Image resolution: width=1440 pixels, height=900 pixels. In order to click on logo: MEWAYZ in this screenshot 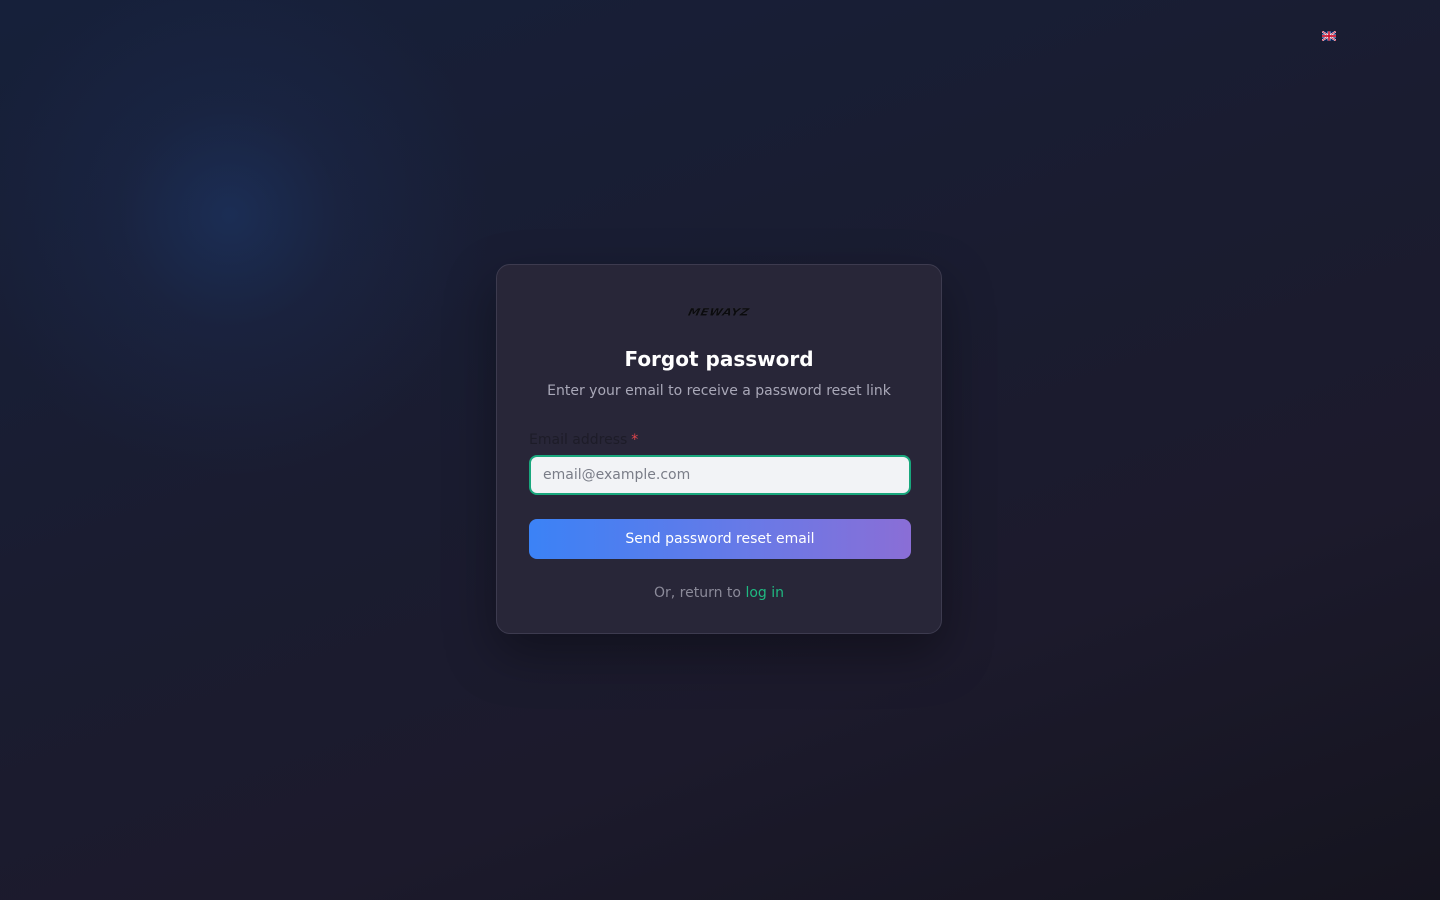, I will do `click(719, 313)`.